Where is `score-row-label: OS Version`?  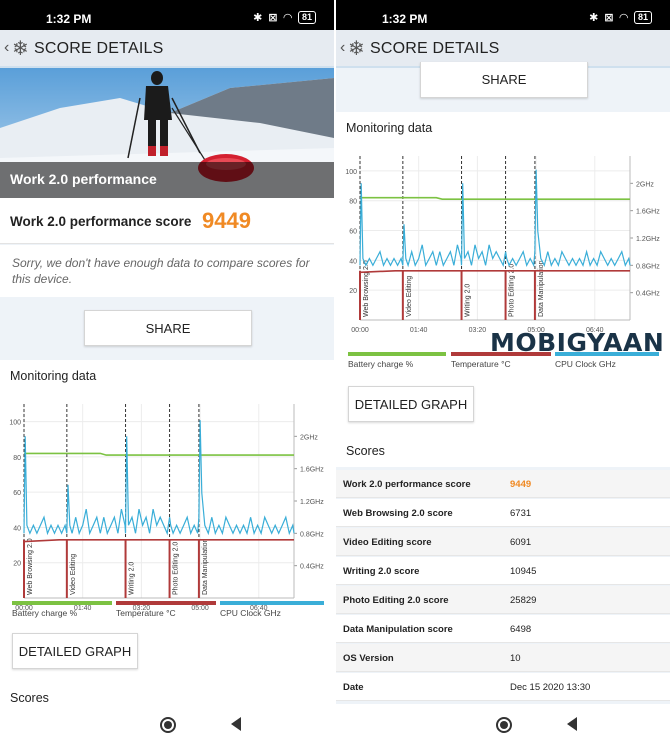
score-row-label: OS Version is located at coordinates (368, 658).